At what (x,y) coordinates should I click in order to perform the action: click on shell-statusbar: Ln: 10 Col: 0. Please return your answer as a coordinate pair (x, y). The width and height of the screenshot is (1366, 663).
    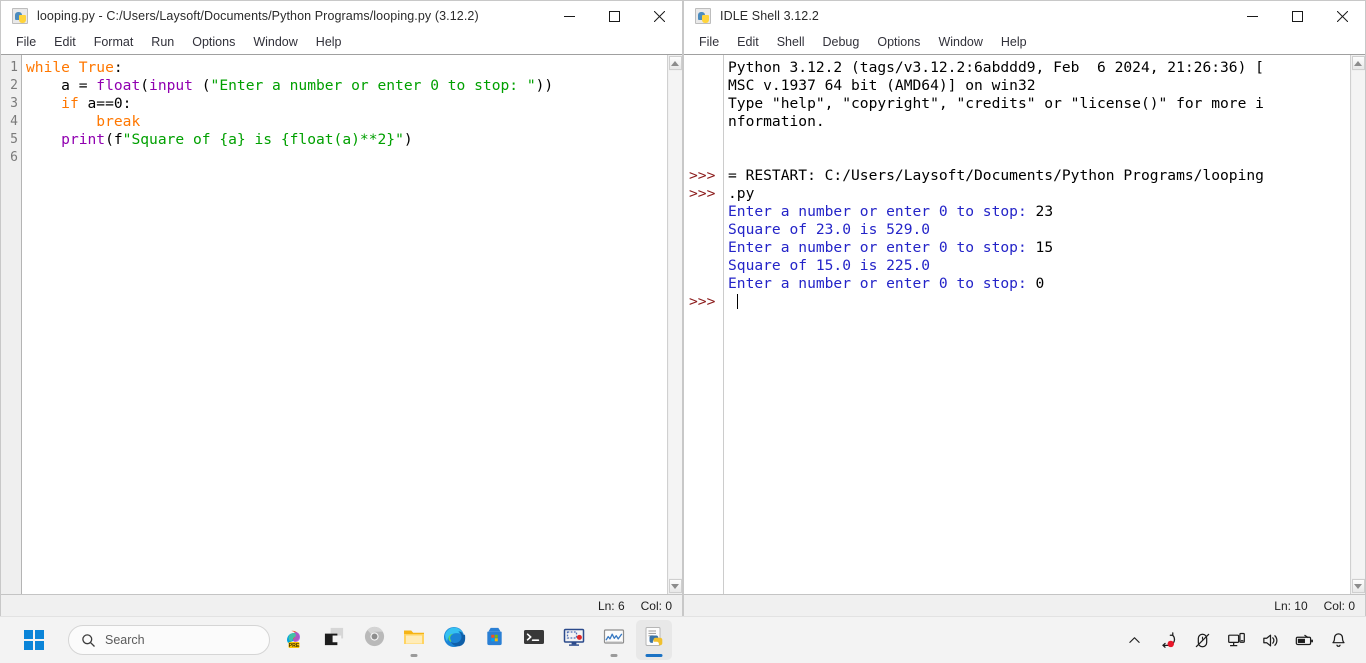
    Looking at the image, I should click on (1024, 605).